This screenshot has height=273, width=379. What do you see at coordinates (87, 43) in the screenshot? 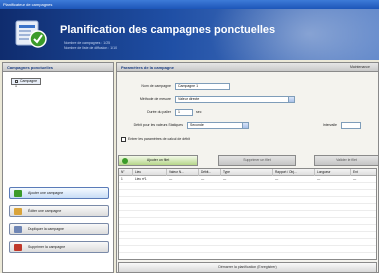
I see `banner-subtitle-campaigns: Nombre de campagnes : 1/25` at bounding box center [87, 43].